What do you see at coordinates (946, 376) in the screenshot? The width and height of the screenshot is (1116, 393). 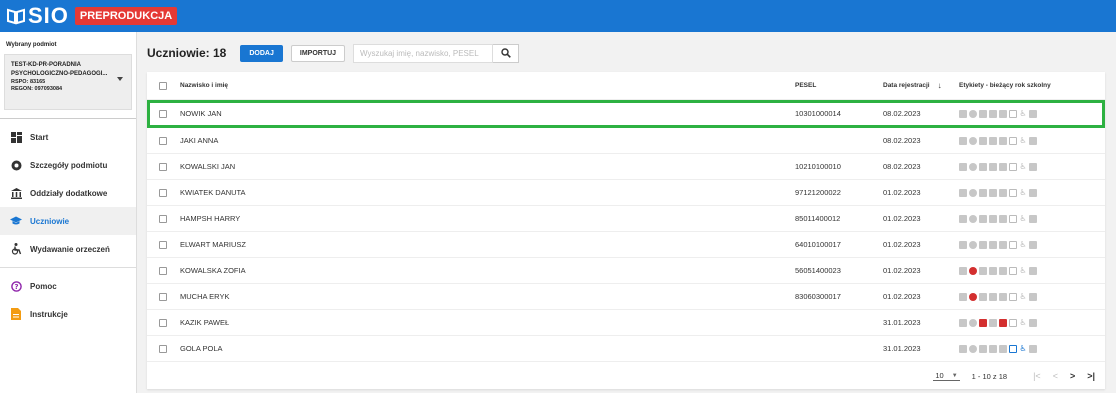 I see `per-page-select: 10 ▼` at bounding box center [946, 376].